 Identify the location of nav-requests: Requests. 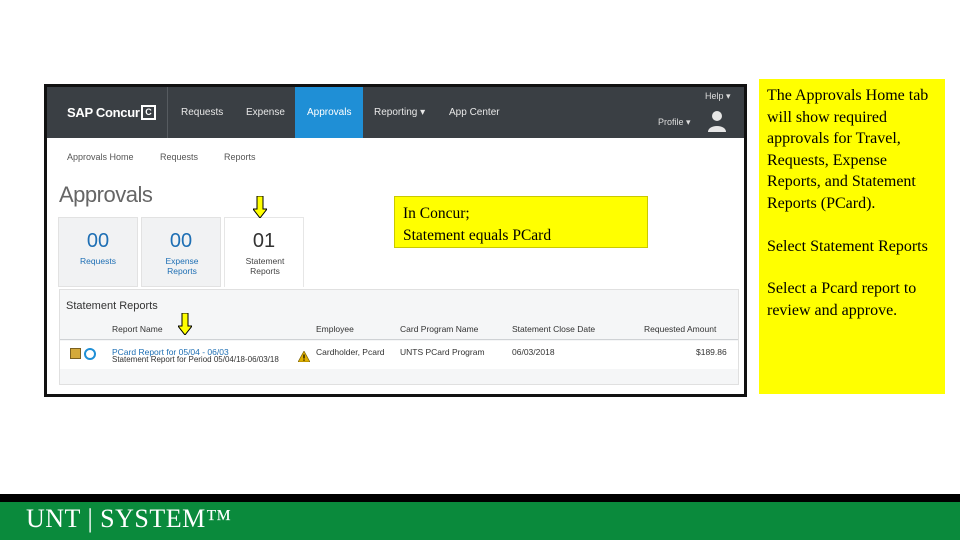
(202, 112).